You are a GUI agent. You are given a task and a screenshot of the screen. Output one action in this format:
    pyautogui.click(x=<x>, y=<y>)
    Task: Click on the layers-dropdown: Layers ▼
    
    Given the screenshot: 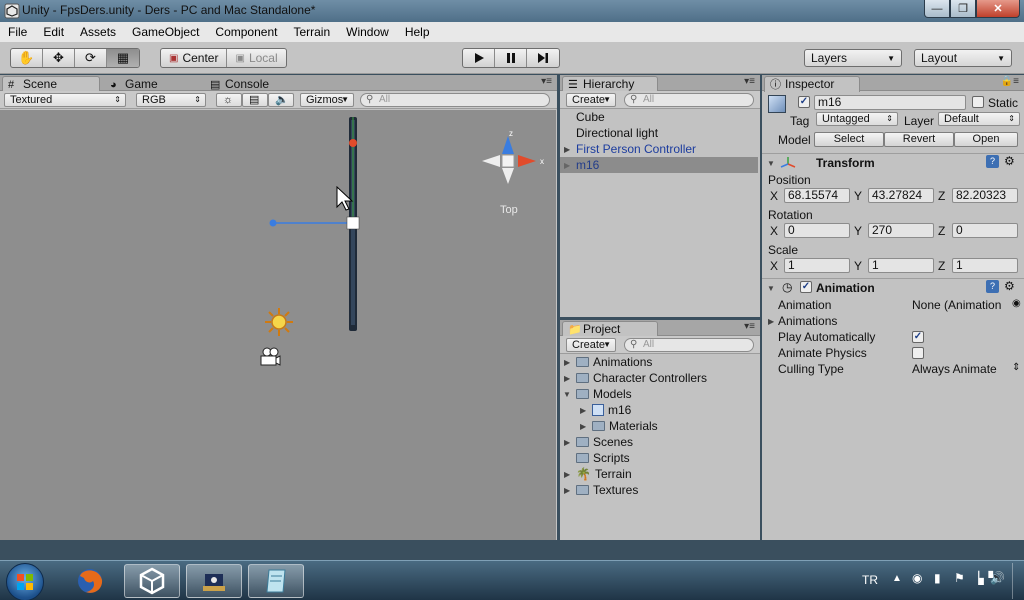 What is the action you would take?
    pyautogui.click(x=853, y=58)
    